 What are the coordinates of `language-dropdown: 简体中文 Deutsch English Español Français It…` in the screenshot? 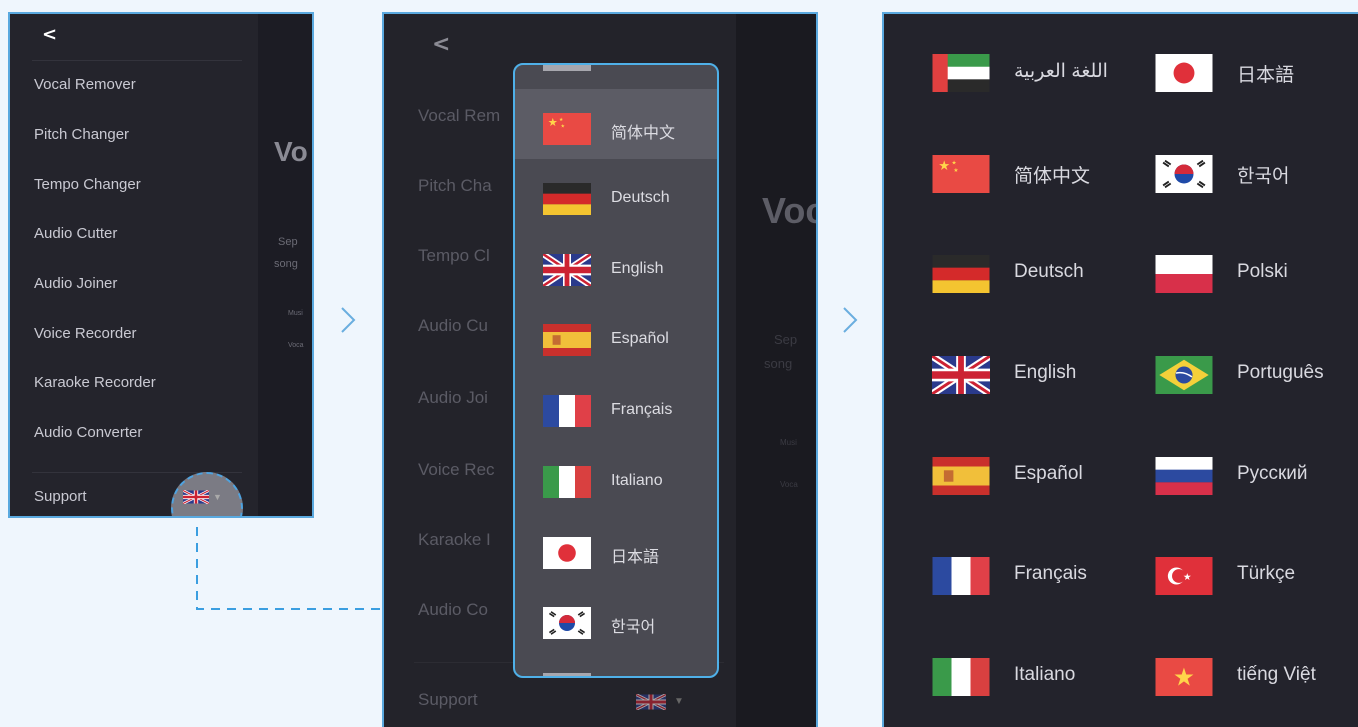 It's located at (616, 370).